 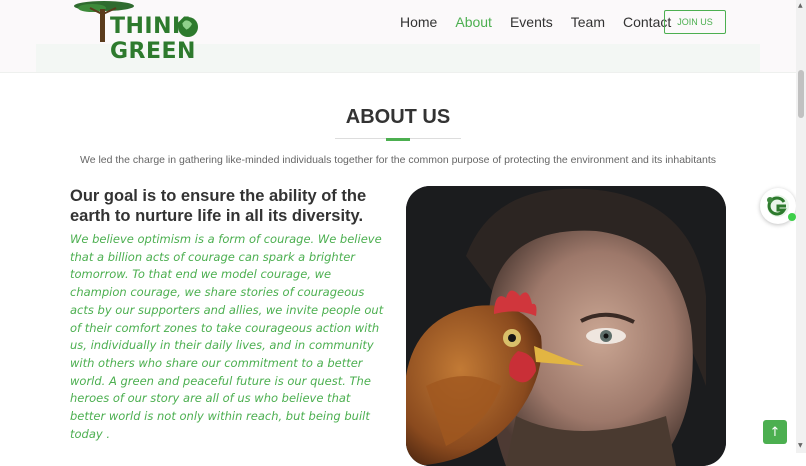 I want to click on main-nav: Home About Events Team Contact, so click(x=544, y=22).